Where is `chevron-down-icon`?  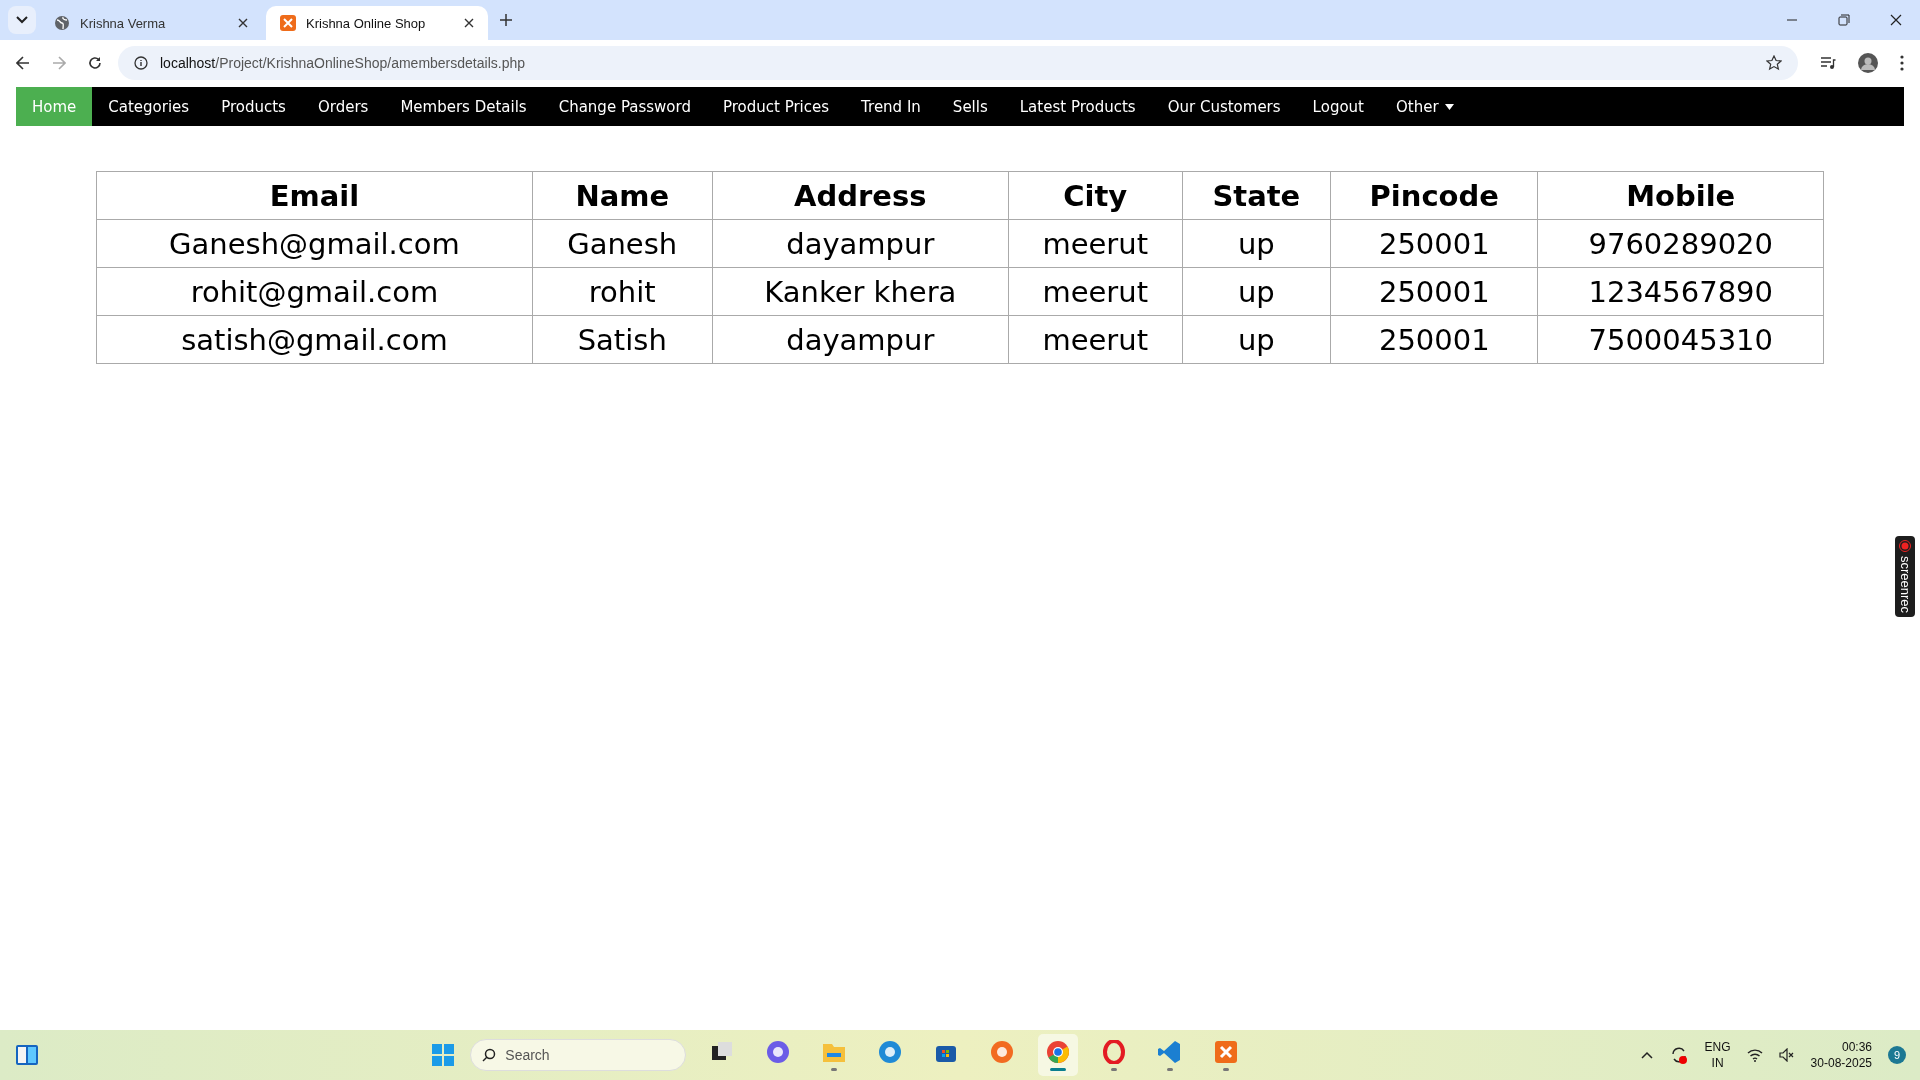 chevron-down-icon is located at coordinates (22, 20).